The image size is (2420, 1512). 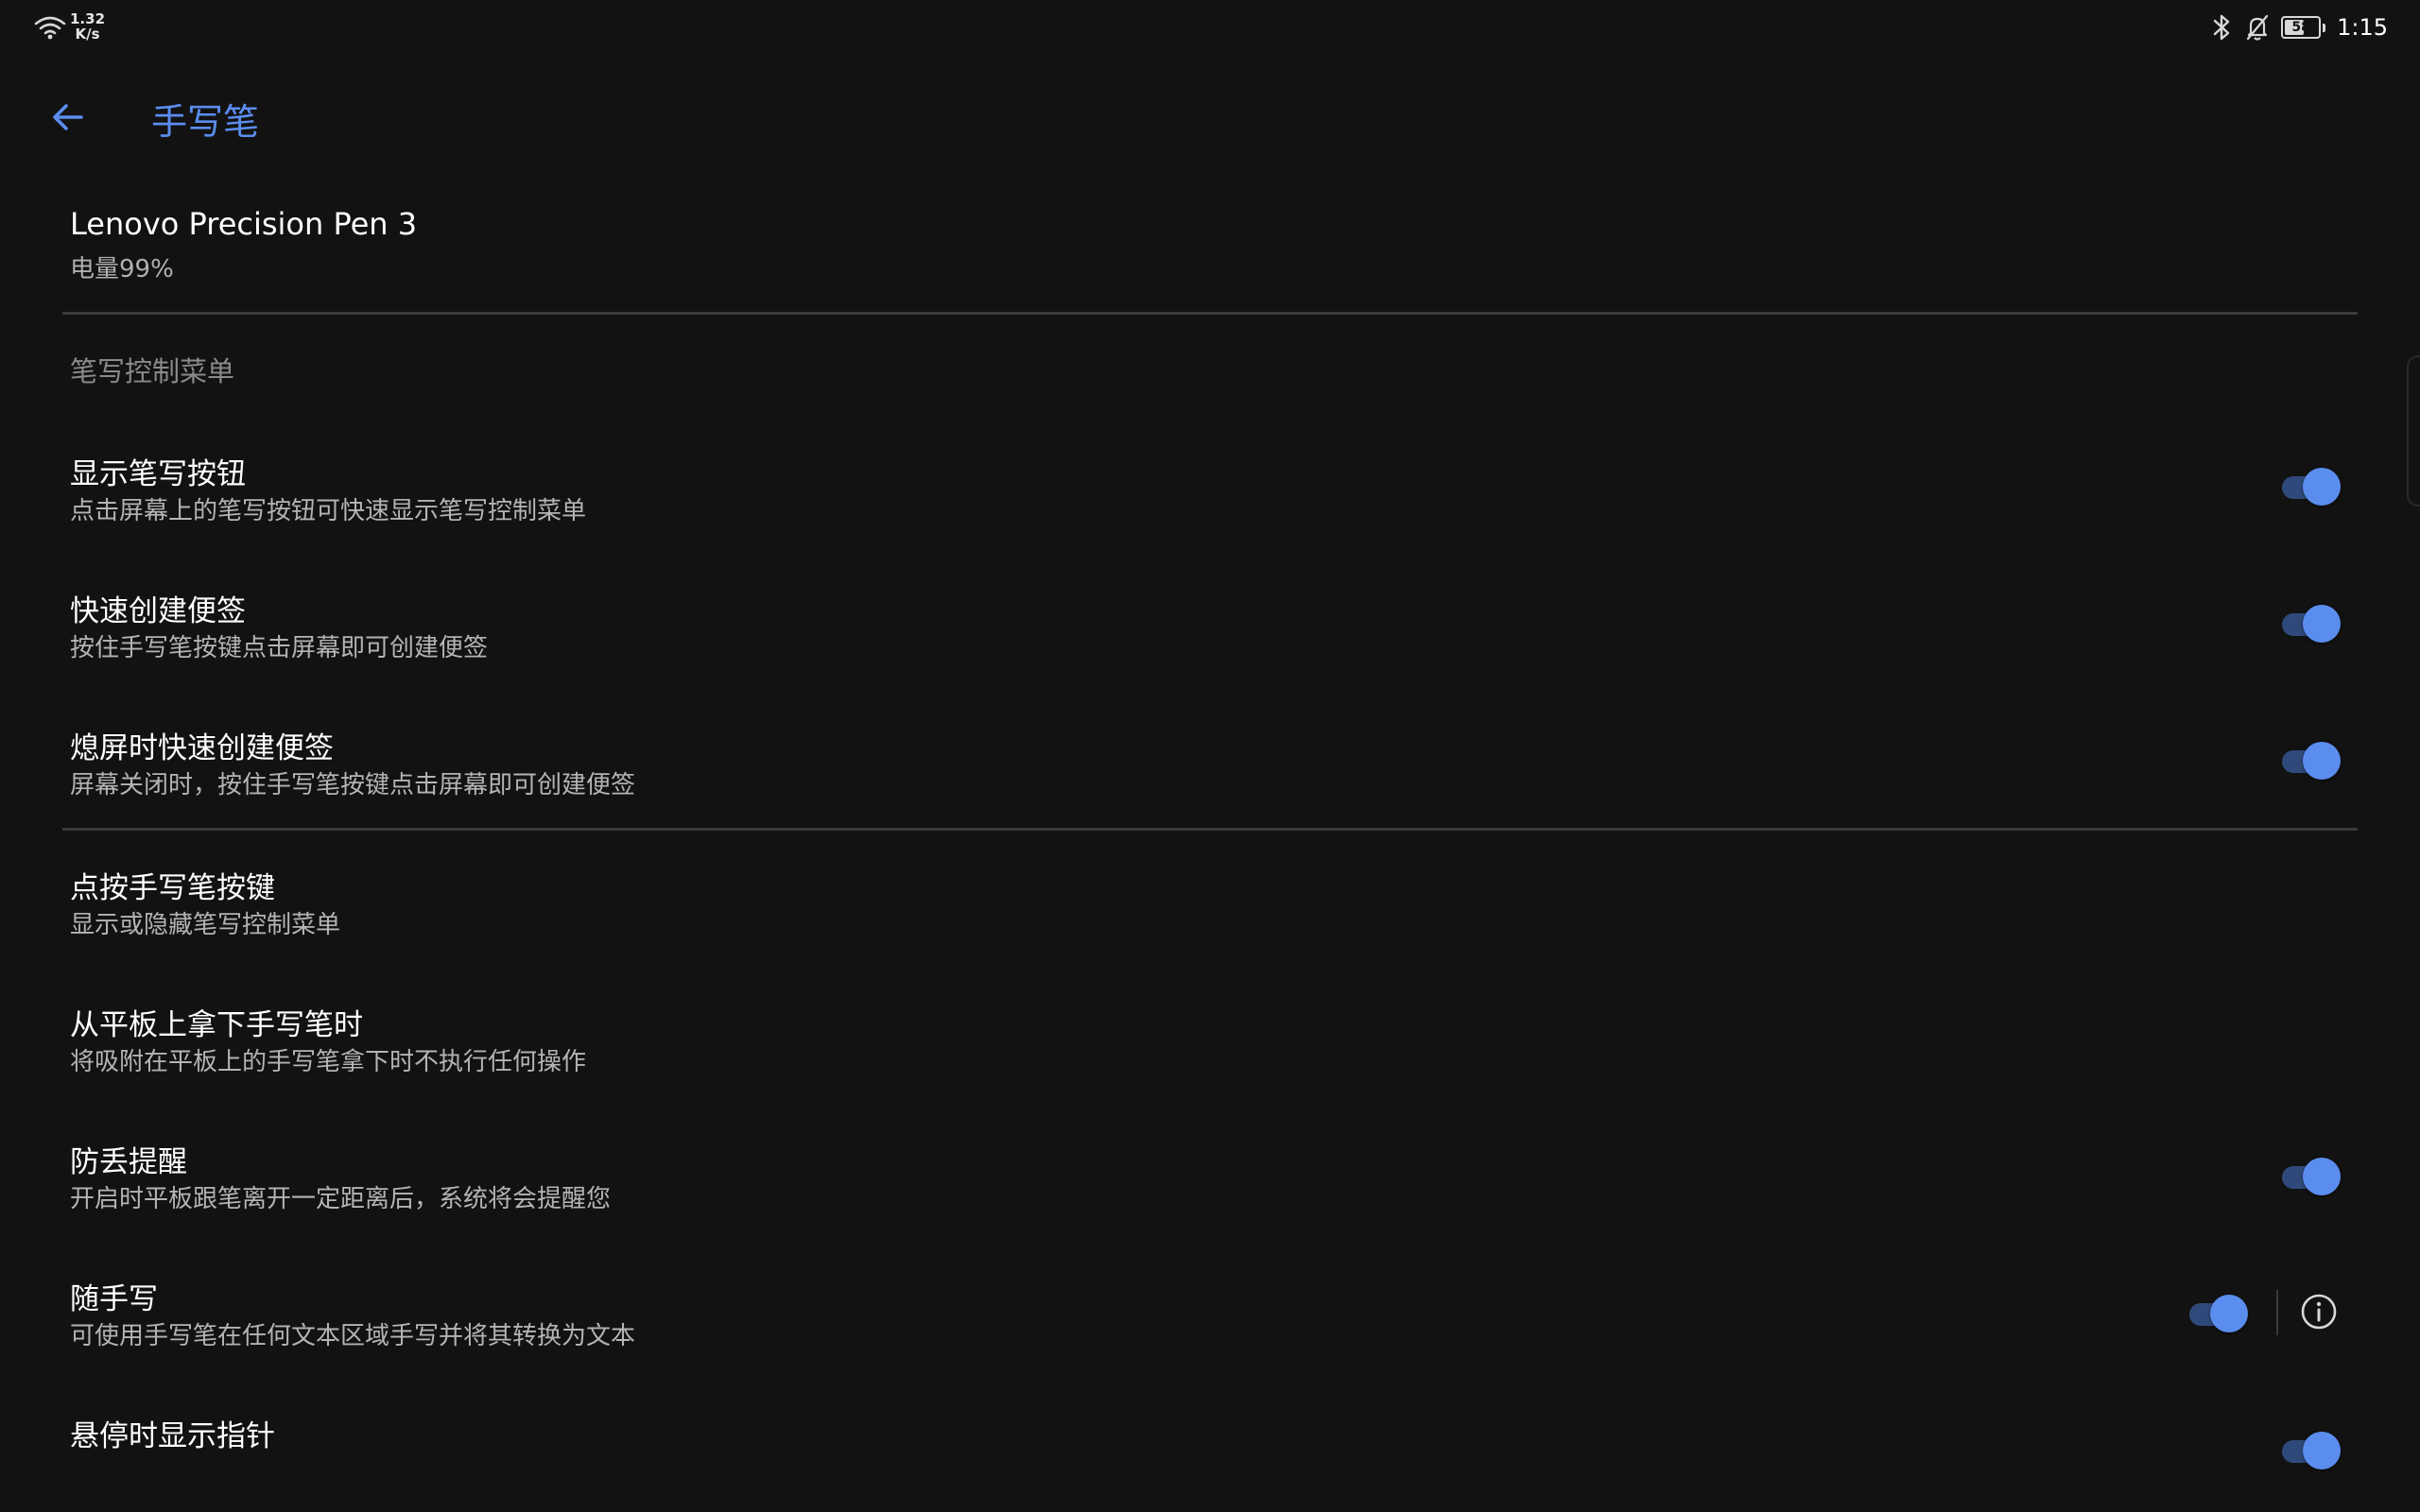 I want to click on info-button, so click(x=2319, y=1311).